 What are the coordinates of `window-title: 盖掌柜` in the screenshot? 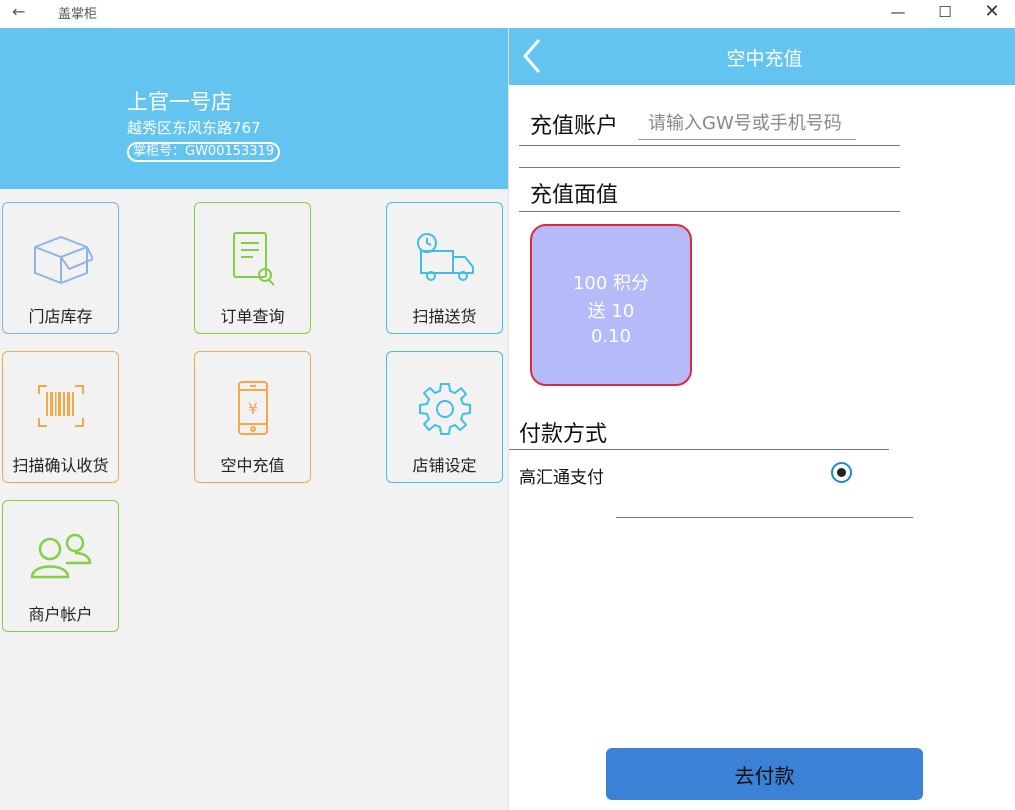 It's located at (78, 14).